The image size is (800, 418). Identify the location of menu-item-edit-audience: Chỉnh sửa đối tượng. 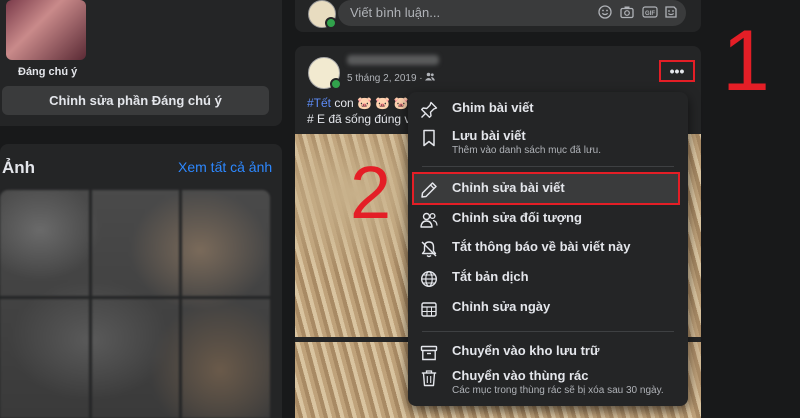
(548, 219).